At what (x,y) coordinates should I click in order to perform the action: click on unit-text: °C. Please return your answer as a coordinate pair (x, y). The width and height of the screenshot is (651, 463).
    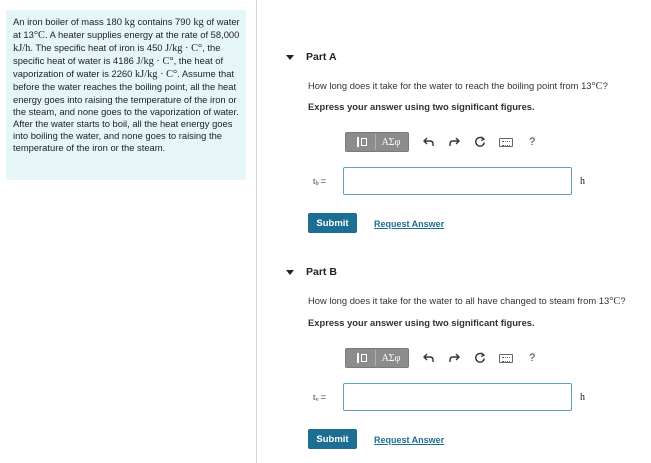
    Looking at the image, I should click on (39, 36).